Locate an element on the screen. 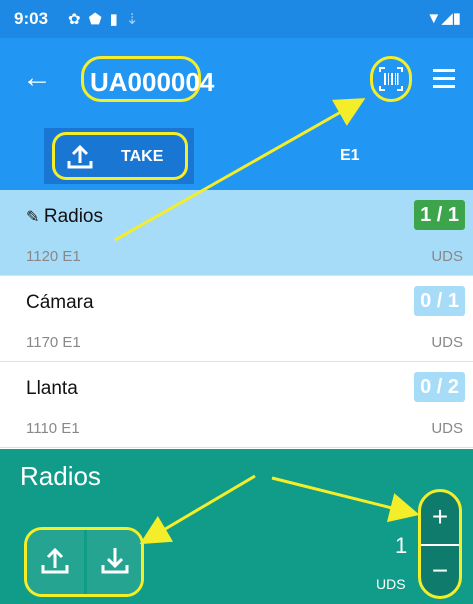 The width and height of the screenshot is (473, 604). signal-icon: ◢ is located at coordinates (447, 18).